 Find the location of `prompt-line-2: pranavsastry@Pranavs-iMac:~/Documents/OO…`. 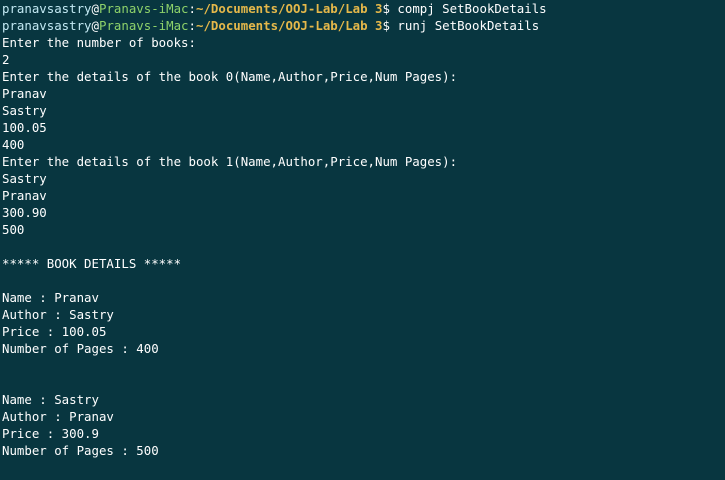

prompt-line-2: pranavsastry@Pranavs-iMac:~/Documents/OO… is located at coordinates (363, 25).